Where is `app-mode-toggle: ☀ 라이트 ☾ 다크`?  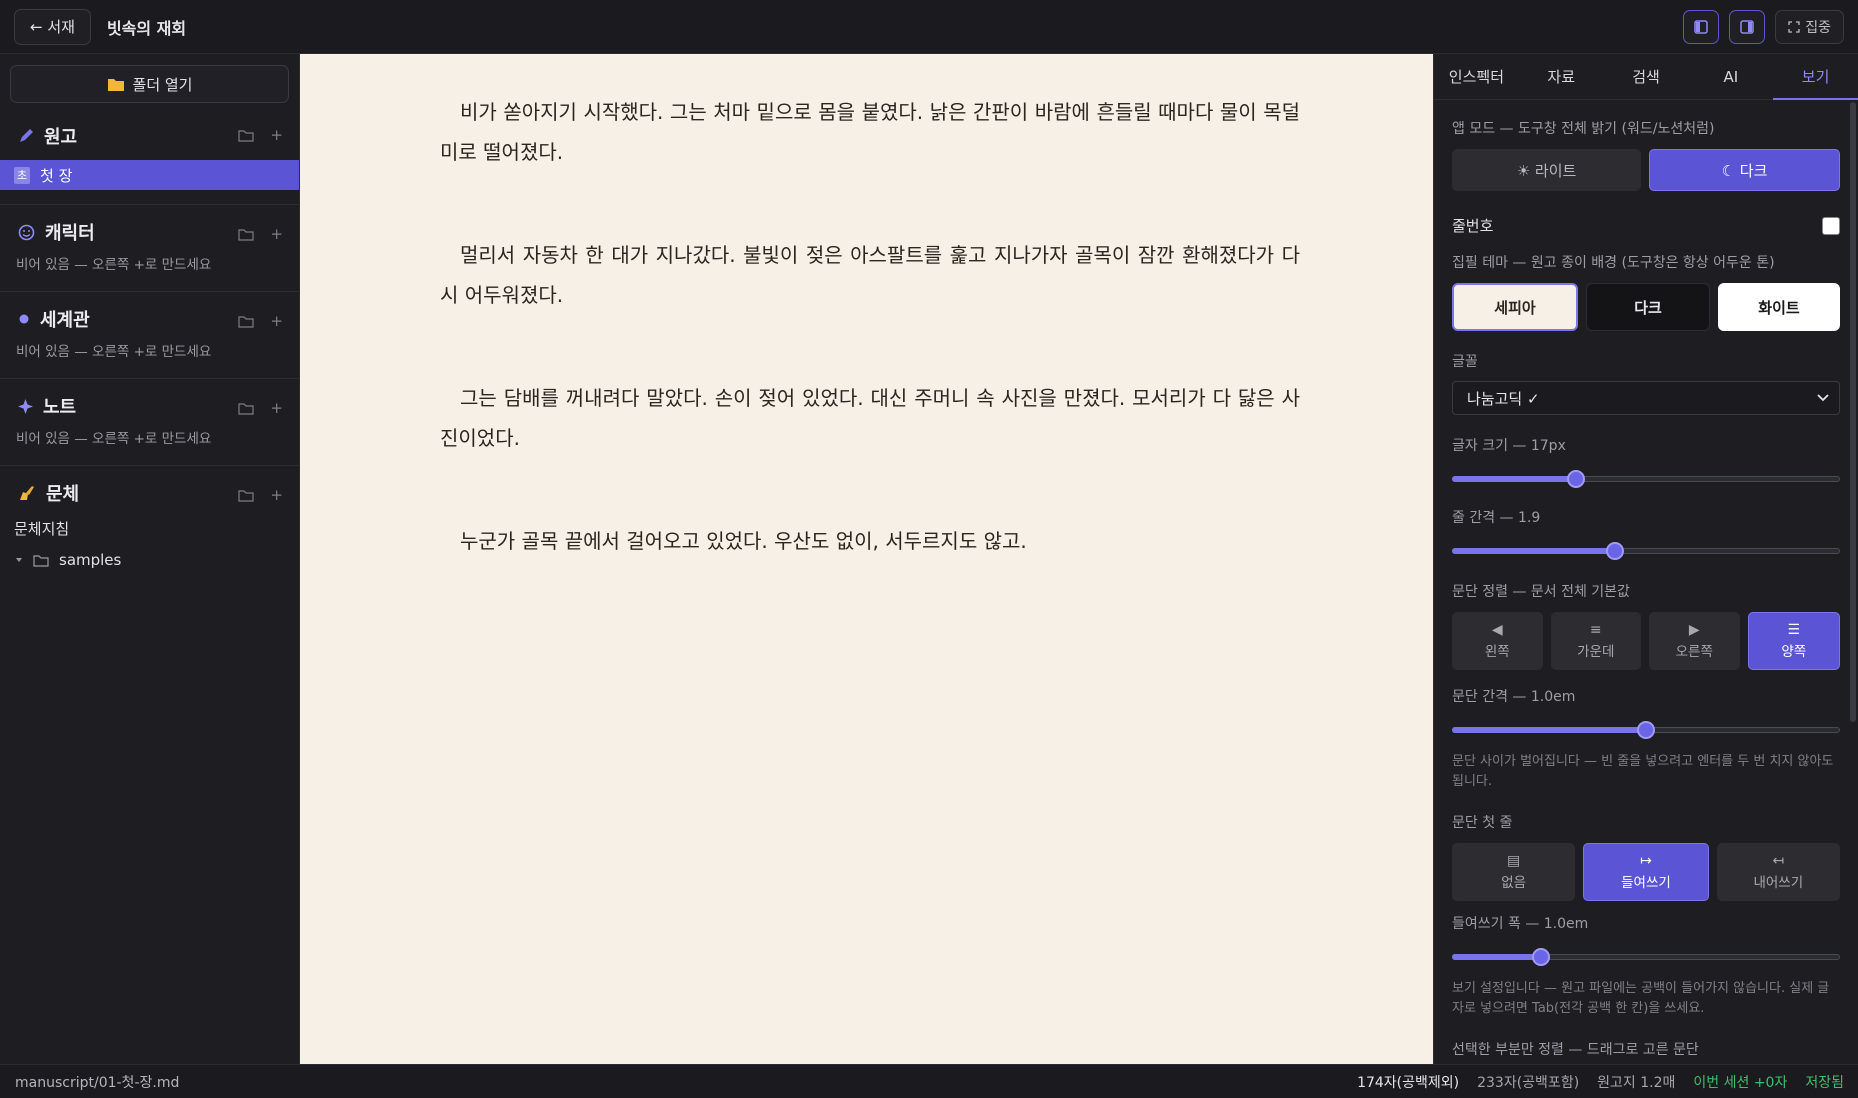 app-mode-toggle: ☀ 라이트 ☾ 다크 is located at coordinates (1646, 170).